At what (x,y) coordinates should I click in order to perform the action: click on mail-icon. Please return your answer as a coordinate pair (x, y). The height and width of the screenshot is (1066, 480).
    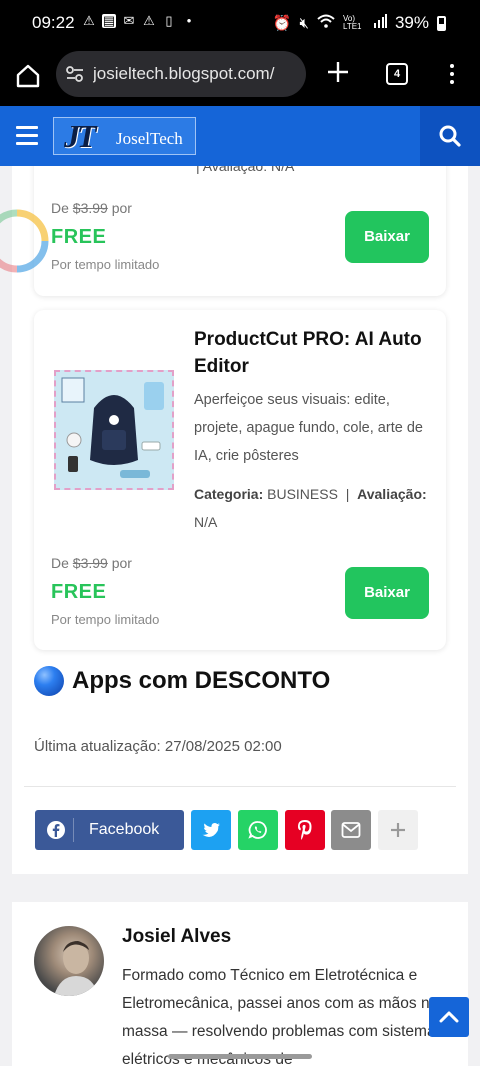
    Looking at the image, I should click on (351, 830).